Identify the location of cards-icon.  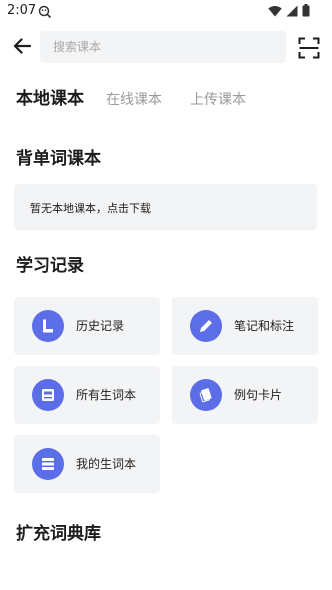
(206, 395).